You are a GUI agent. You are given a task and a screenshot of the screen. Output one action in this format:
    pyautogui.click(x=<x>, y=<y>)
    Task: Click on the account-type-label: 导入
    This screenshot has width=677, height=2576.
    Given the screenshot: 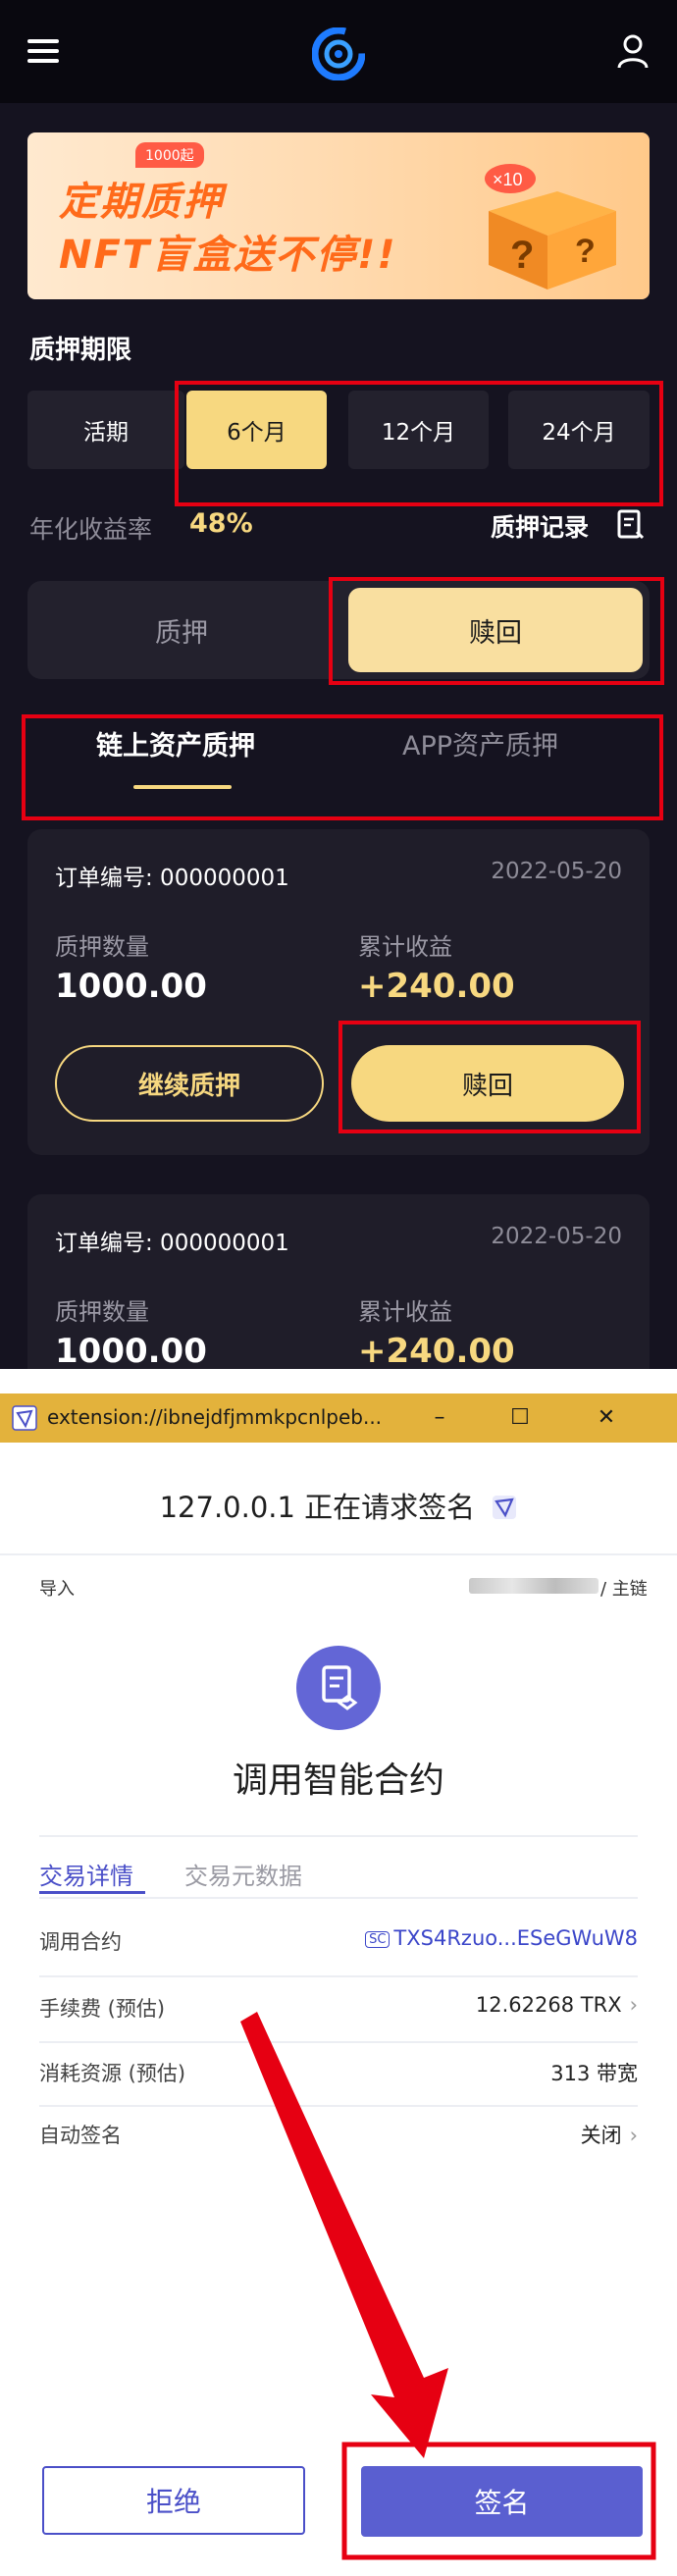 What is the action you would take?
    pyautogui.click(x=57, y=1589)
    